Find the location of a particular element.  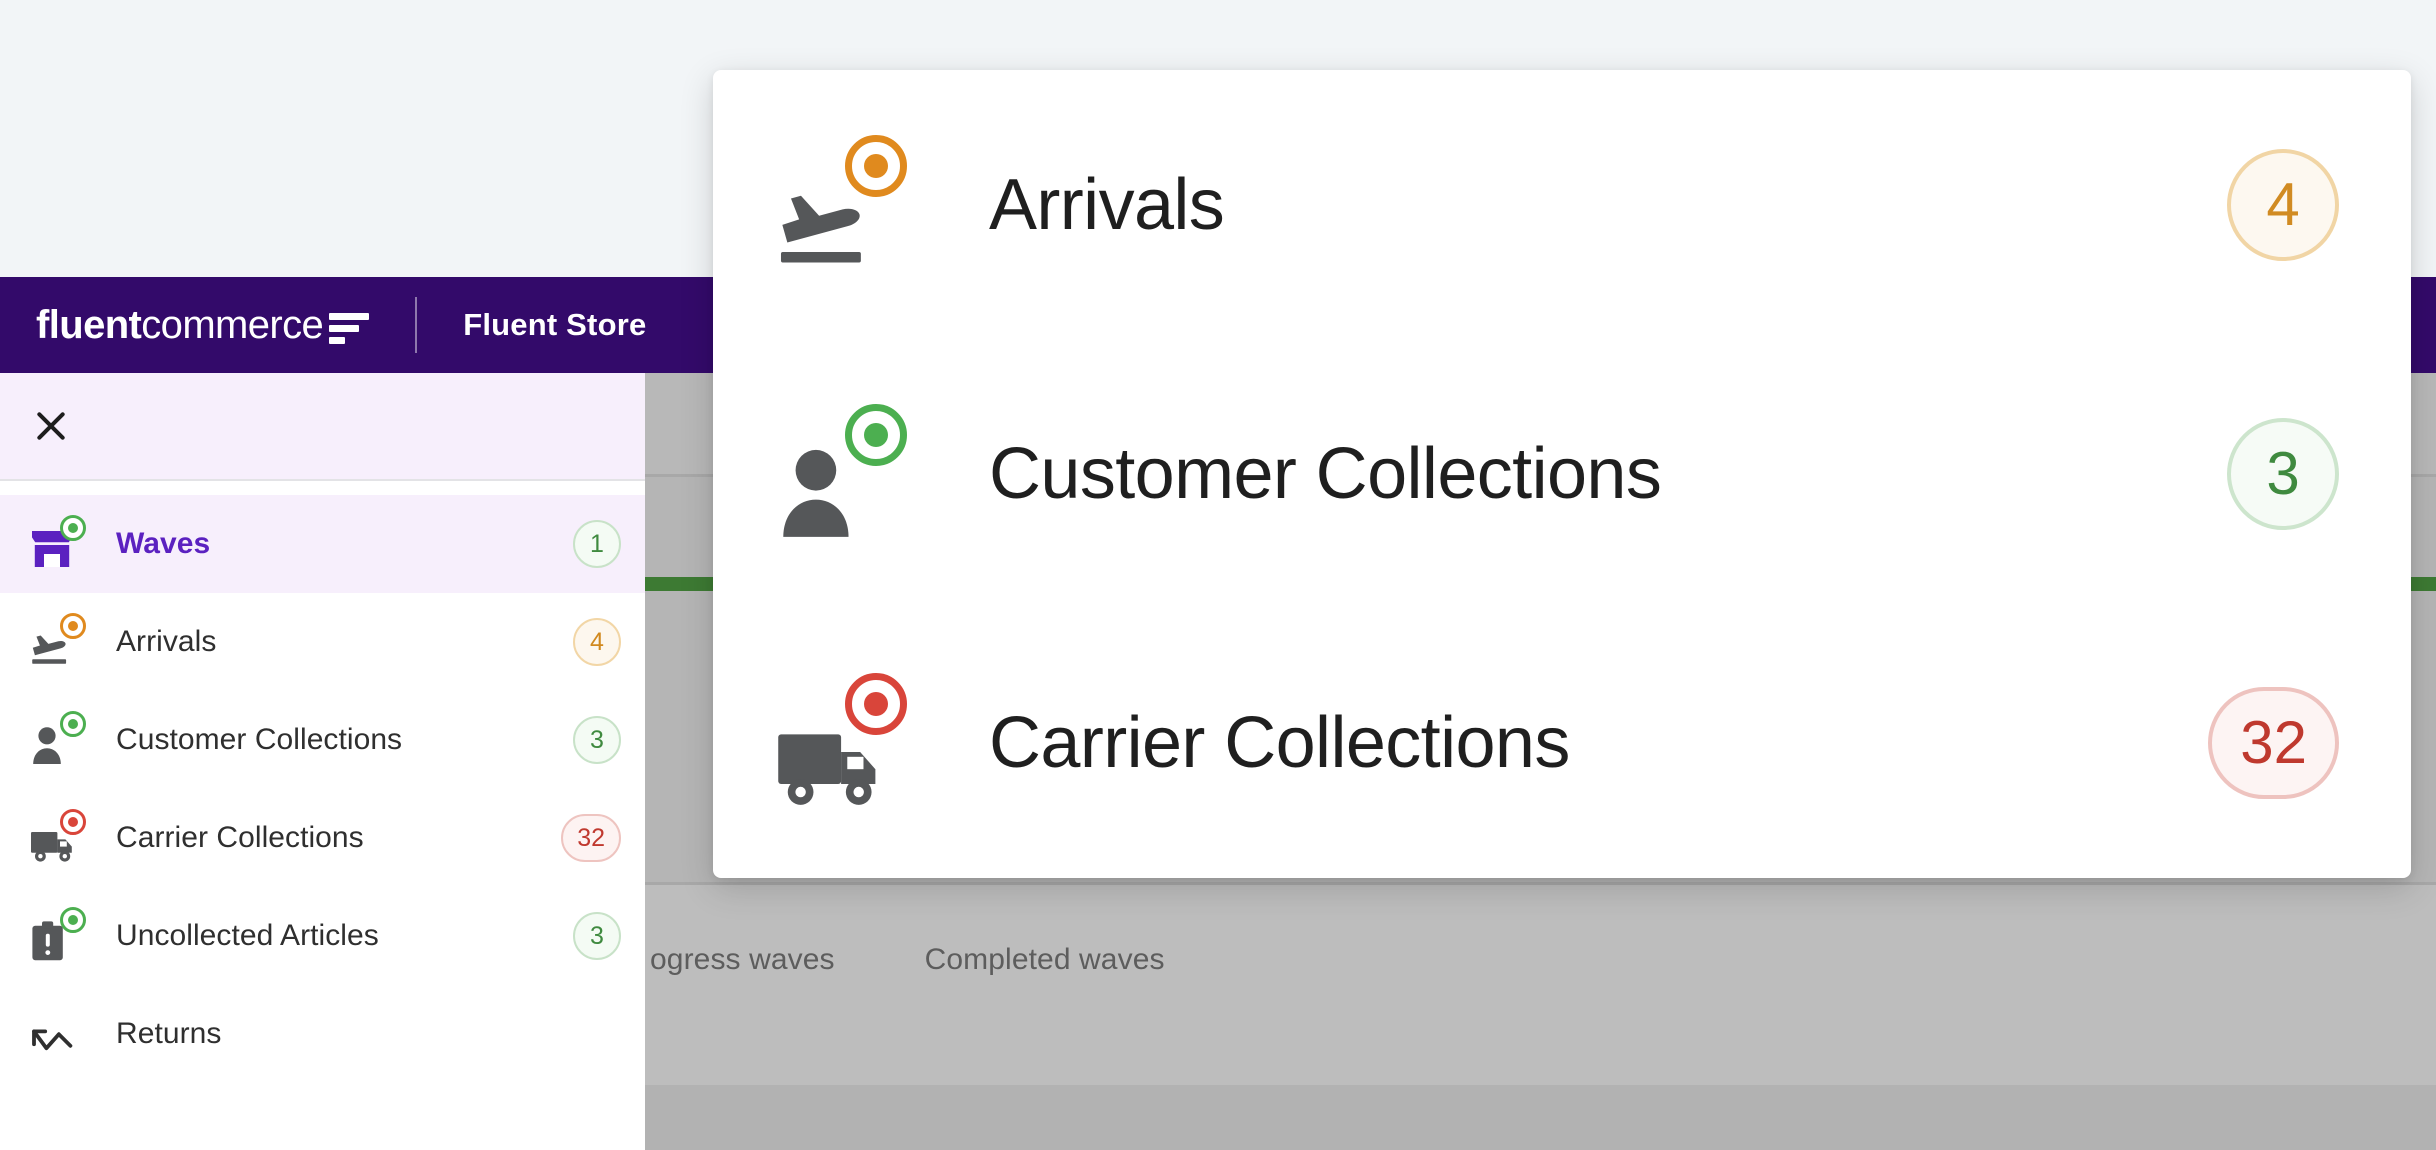

sidebar-item-uncollected-articles: Uncollected Articles 3 is located at coordinates (322, 936).